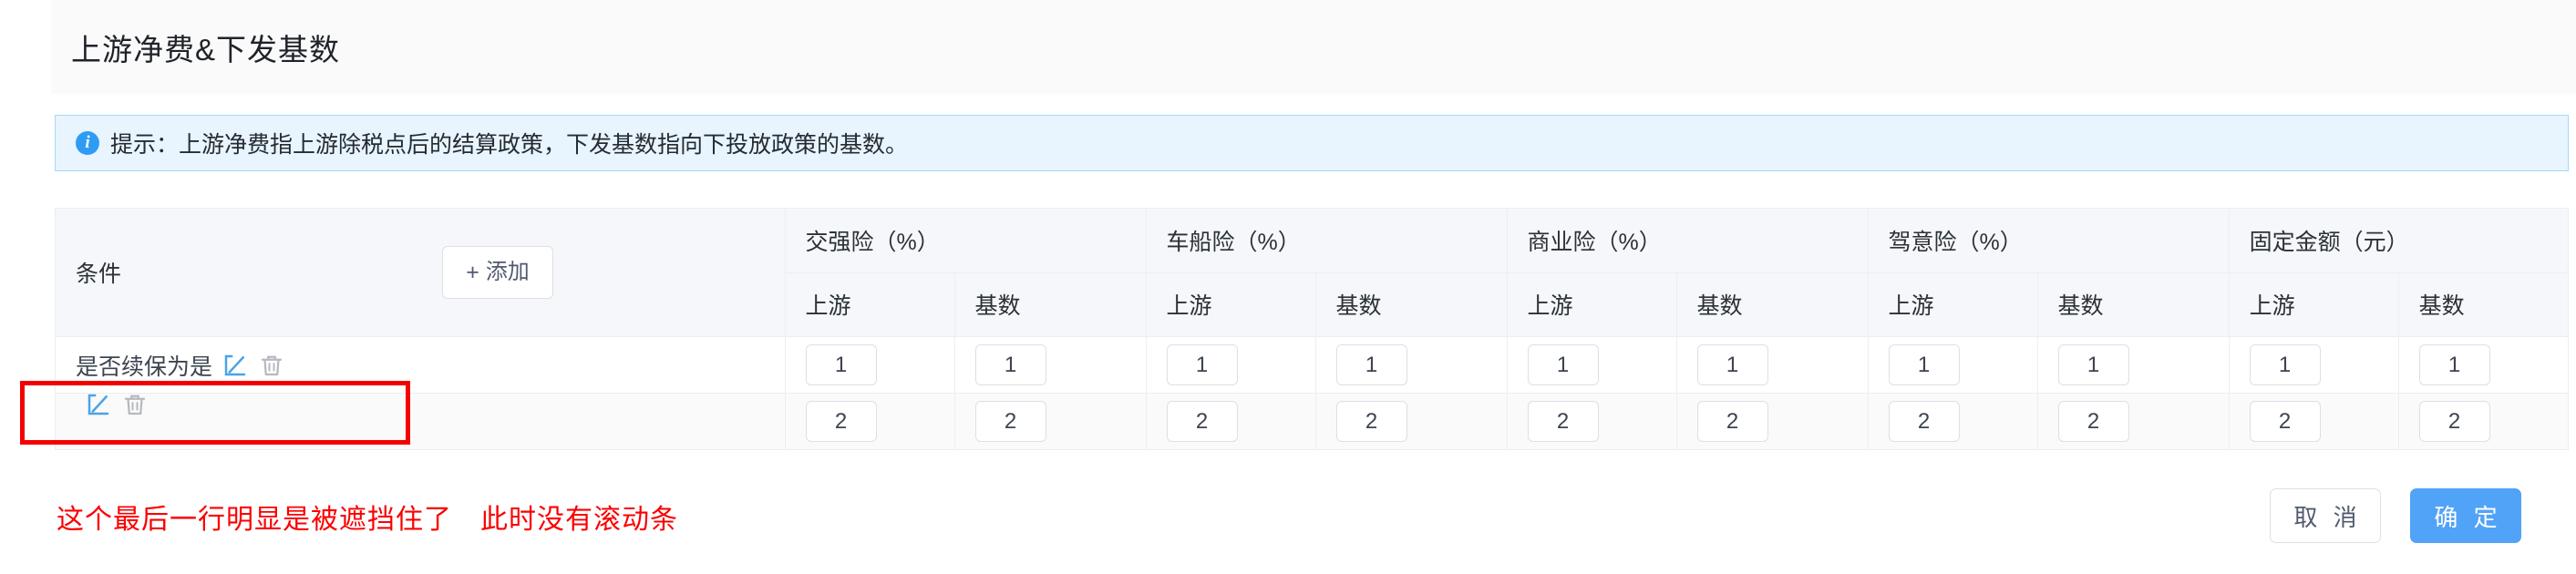 This screenshot has height=574, width=2576. Describe the element at coordinates (870, 305) in the screenshot. I see `sub-header-0: 上游` at that location.